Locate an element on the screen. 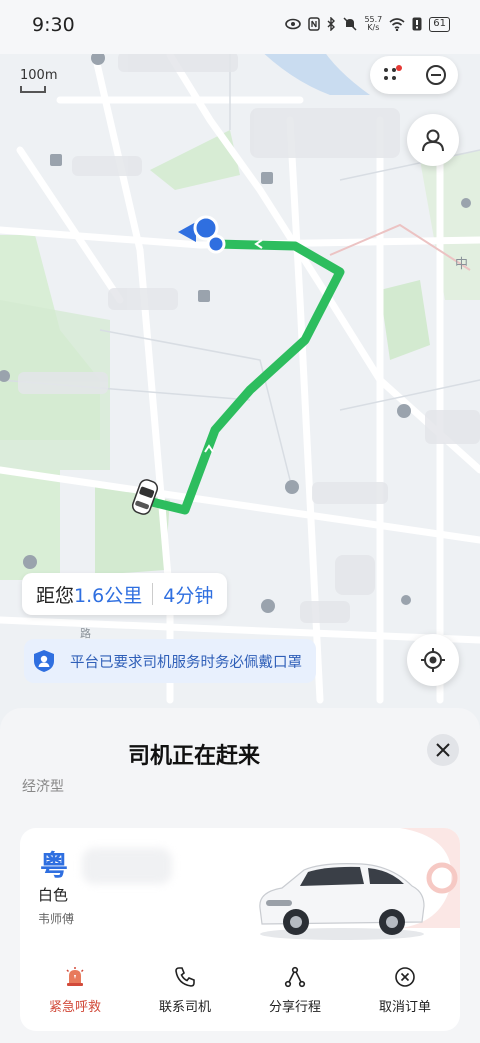  more-dots-button is located at coordinates (392, 75).